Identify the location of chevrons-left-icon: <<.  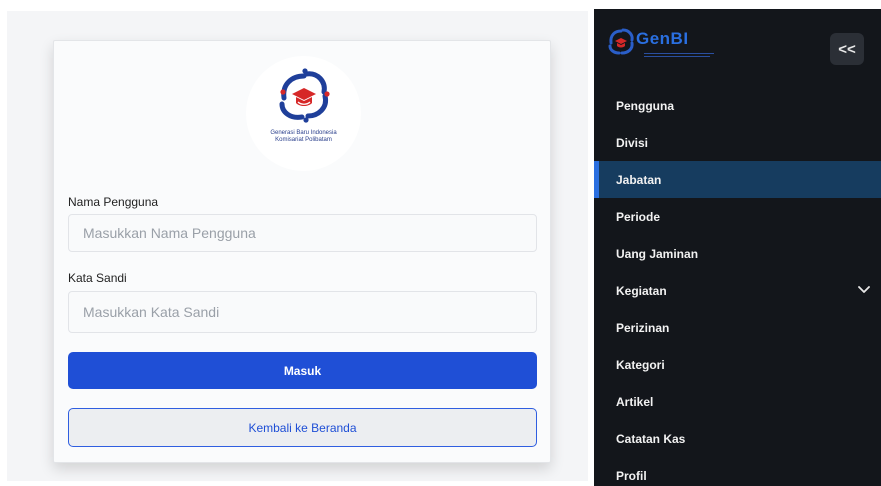
(847, 49).